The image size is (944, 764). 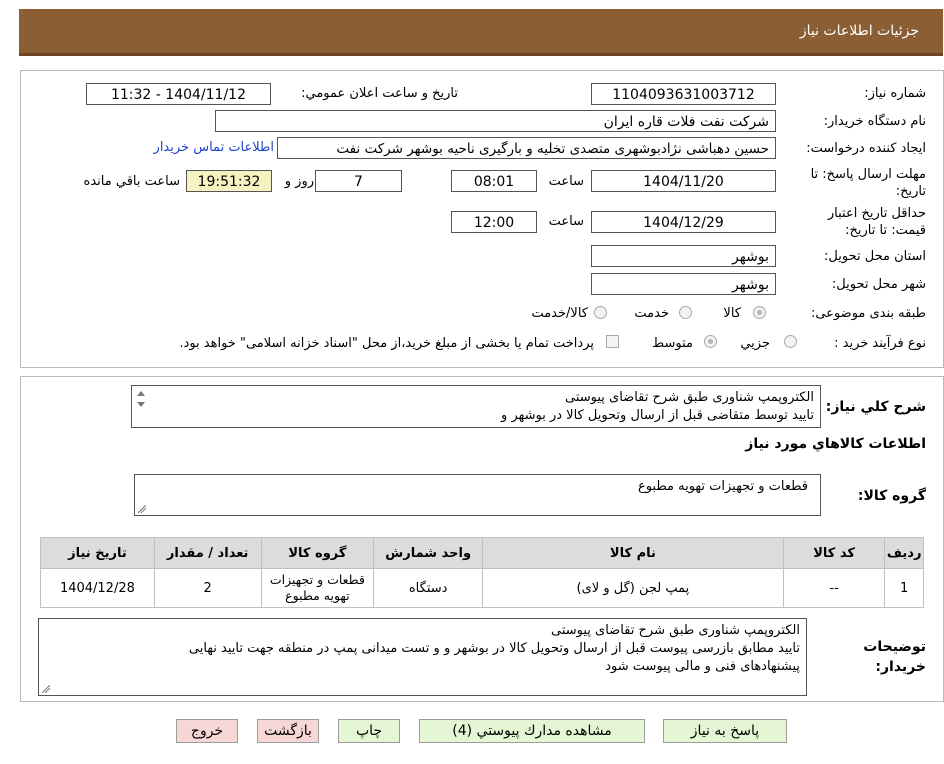 I want to click on days-field: 7, so click(x=358, y=181).